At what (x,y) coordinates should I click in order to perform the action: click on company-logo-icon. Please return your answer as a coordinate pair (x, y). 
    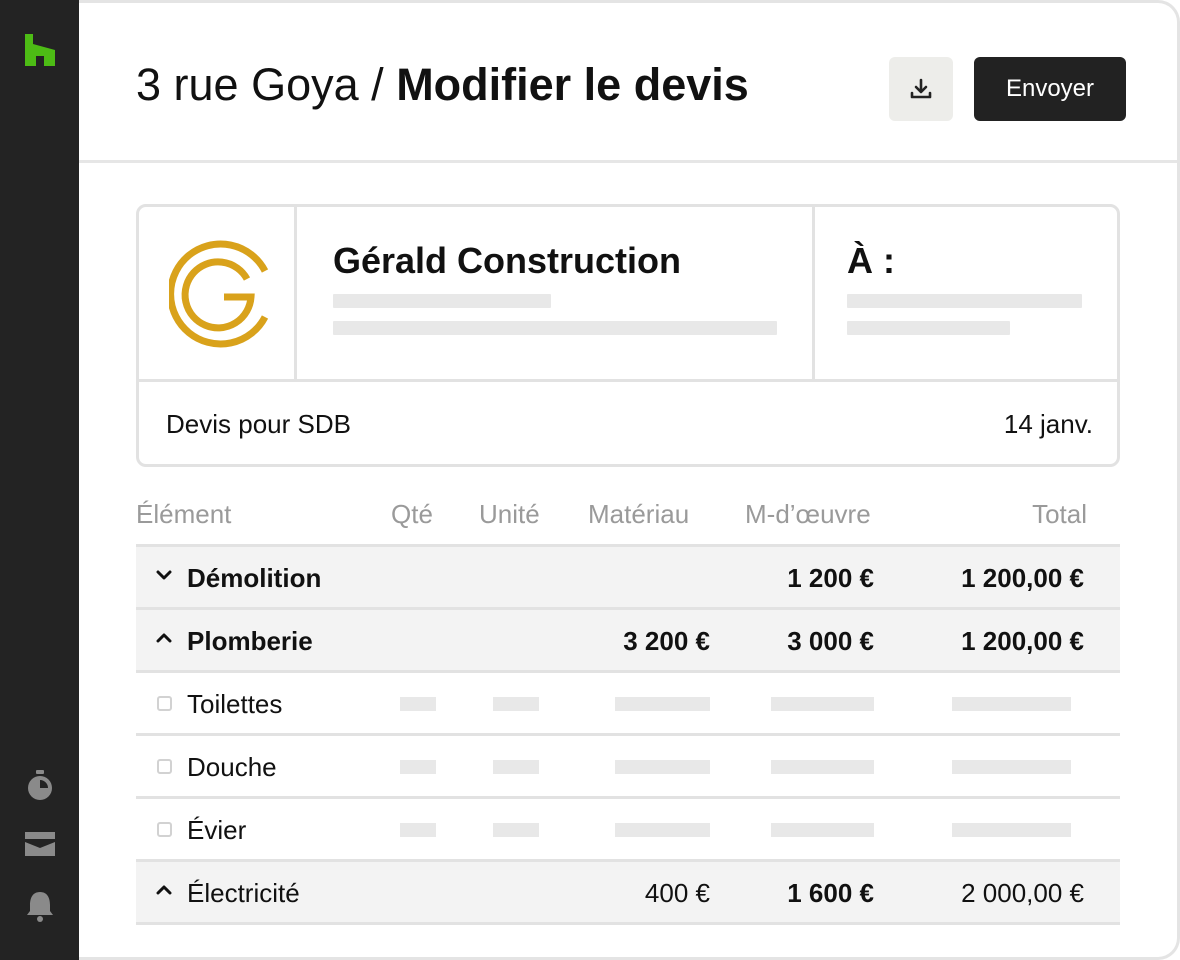
    Looking at the image, I should click on (218, 296).